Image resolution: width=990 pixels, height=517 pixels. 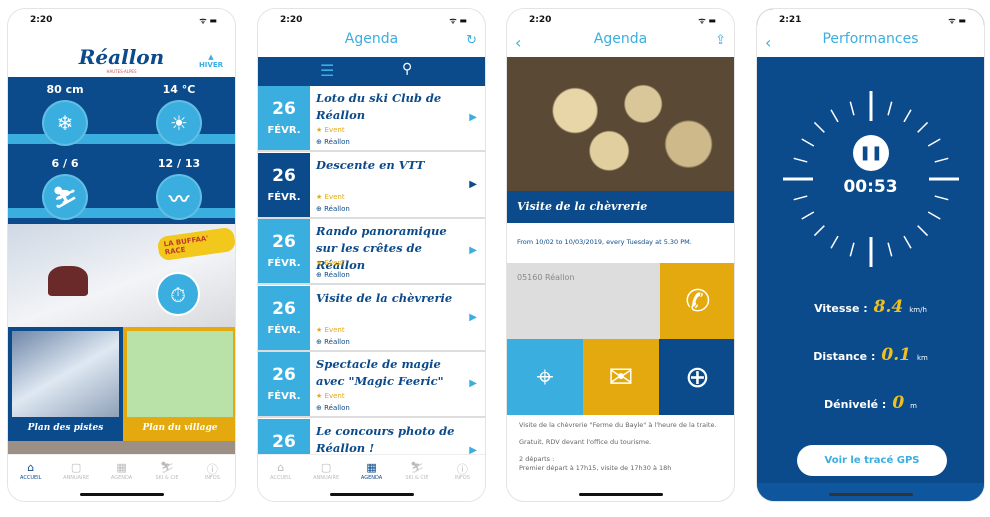 I want to click on website-button: ⊕, so click(x=696, y=377).